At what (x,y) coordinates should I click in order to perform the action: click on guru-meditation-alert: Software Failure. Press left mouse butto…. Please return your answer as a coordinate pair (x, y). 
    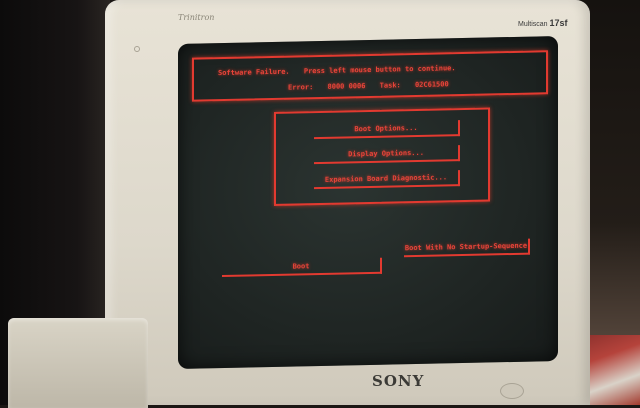
    Looking at the image, I should click on (370, 76).